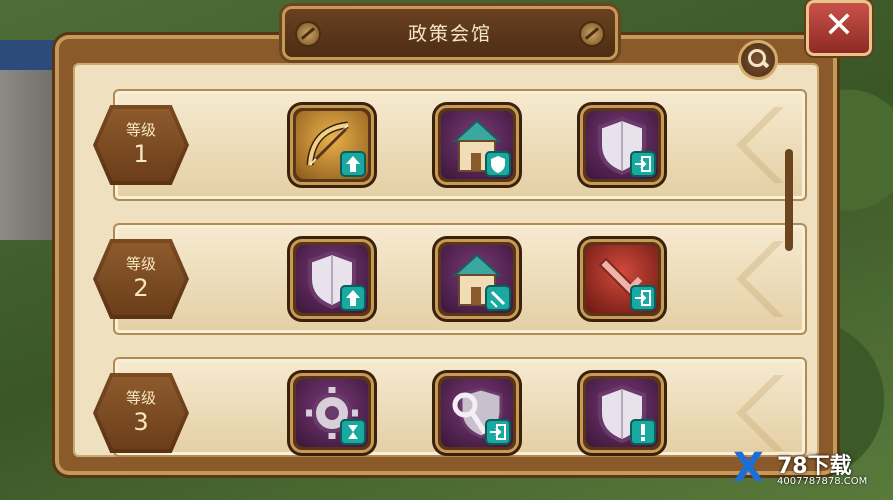  I want to click on policy-card-gear, so click(332, 413).